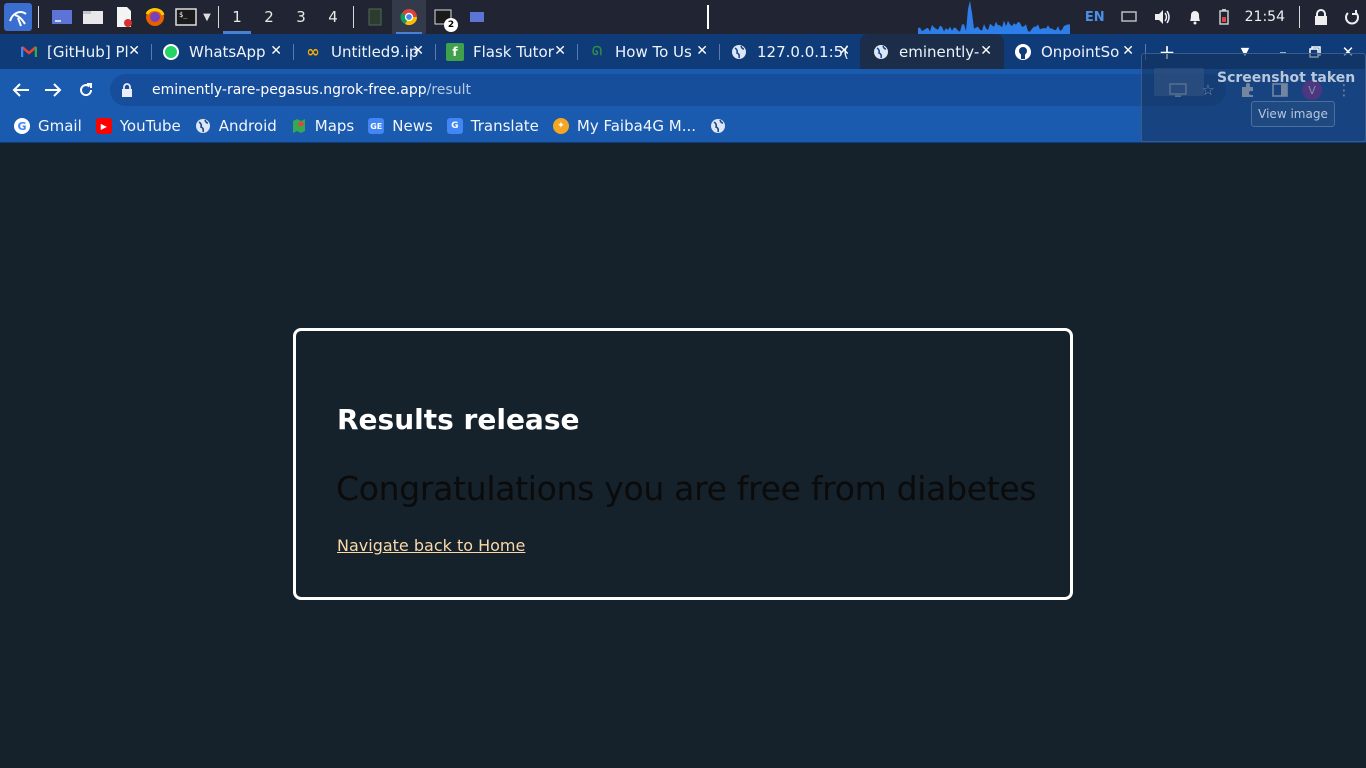  I want to click on gmail-icon, so click(29, 52).